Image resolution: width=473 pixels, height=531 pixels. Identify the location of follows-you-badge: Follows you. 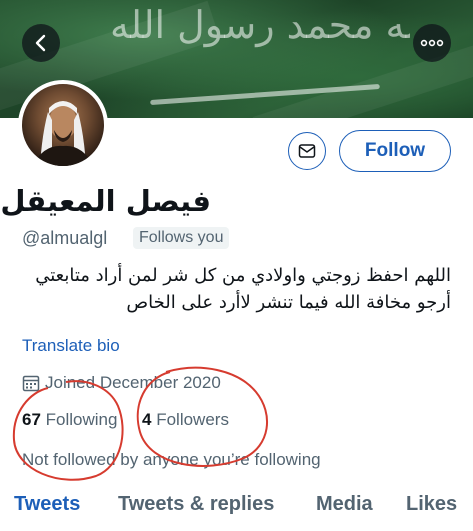
(181, 238).